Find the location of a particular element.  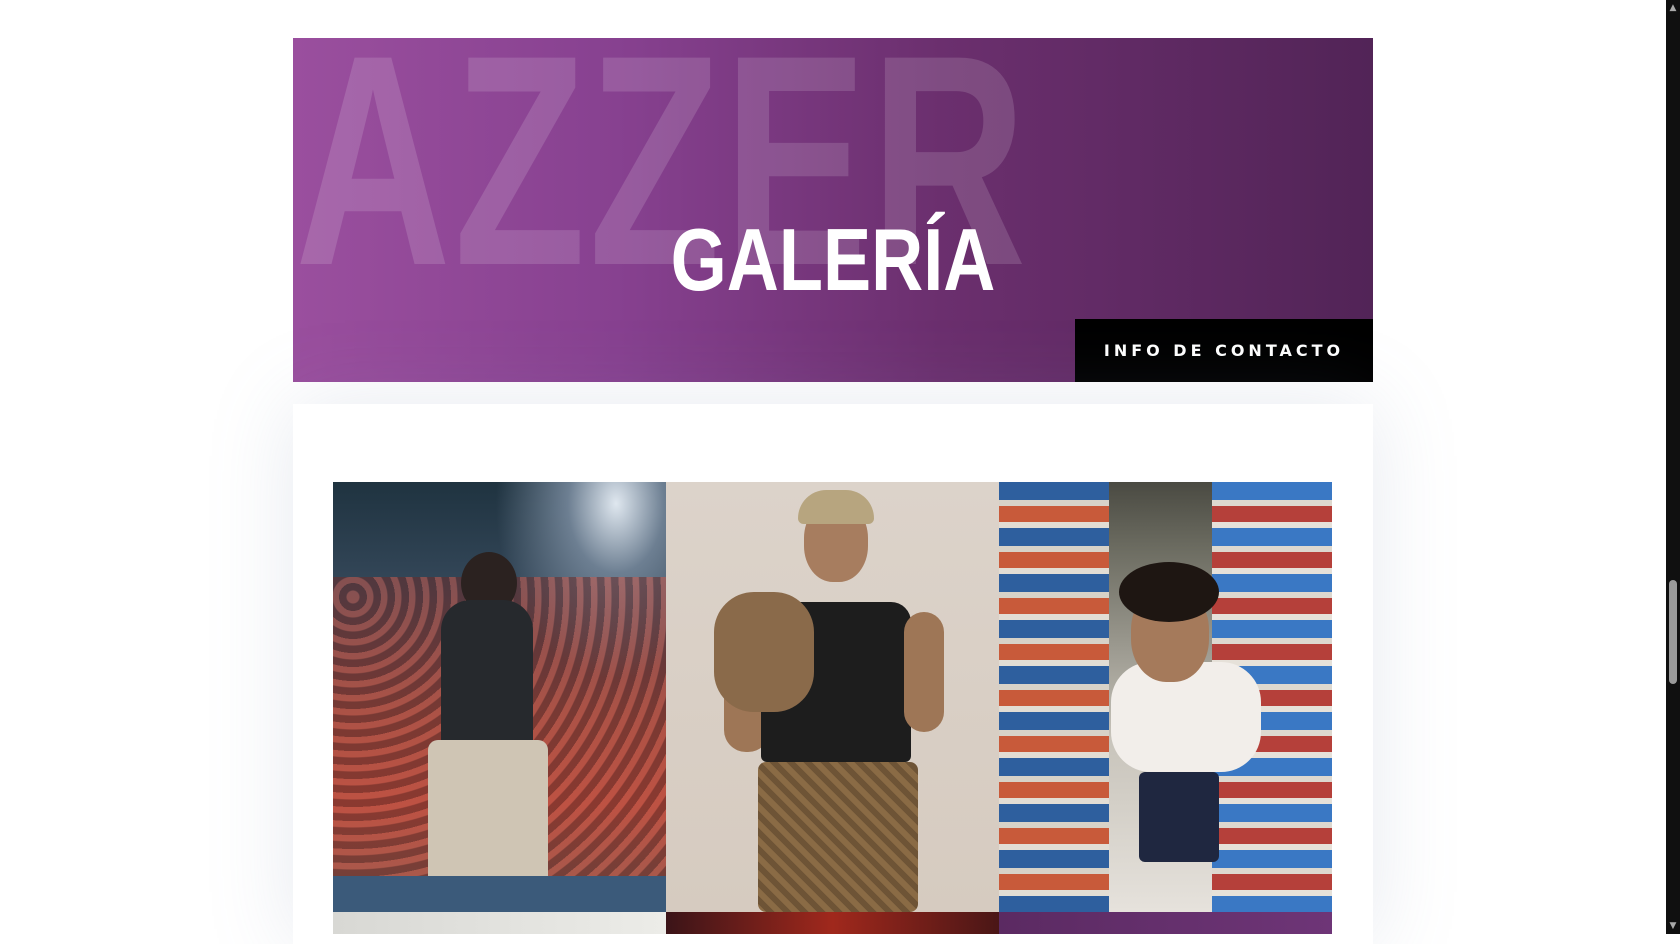

gallery-image-supermarket is located at coordinates (1165, 697).